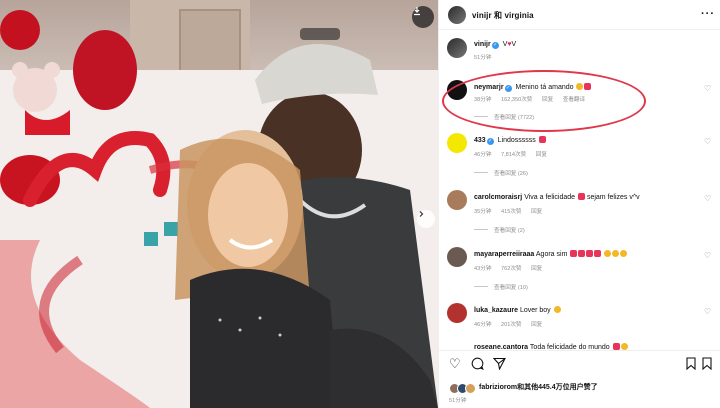 The width and height of the screenshot is (720, 408). What do you see at coordinates (480, 140) in the screenshot?
I see `comment-username: 433` at bounding box center [480, 140].